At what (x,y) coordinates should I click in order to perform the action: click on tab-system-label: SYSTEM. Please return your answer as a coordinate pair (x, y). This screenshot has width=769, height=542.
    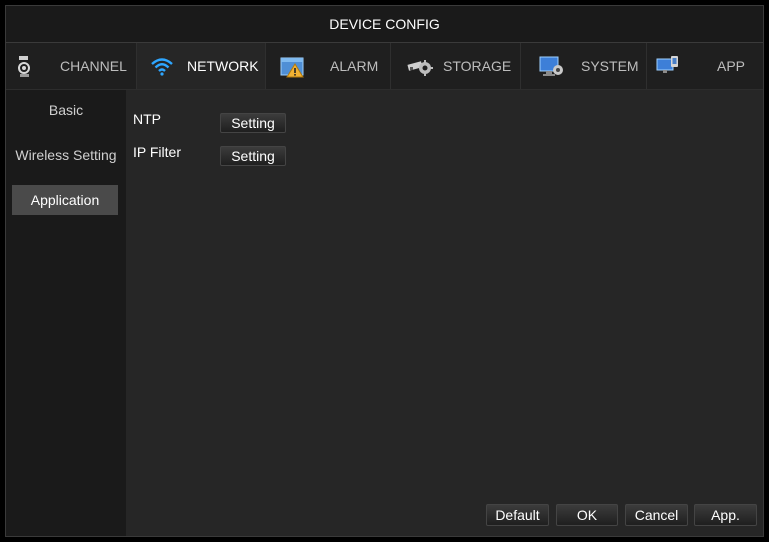
    Looking at the image, I should click on (610, 66).